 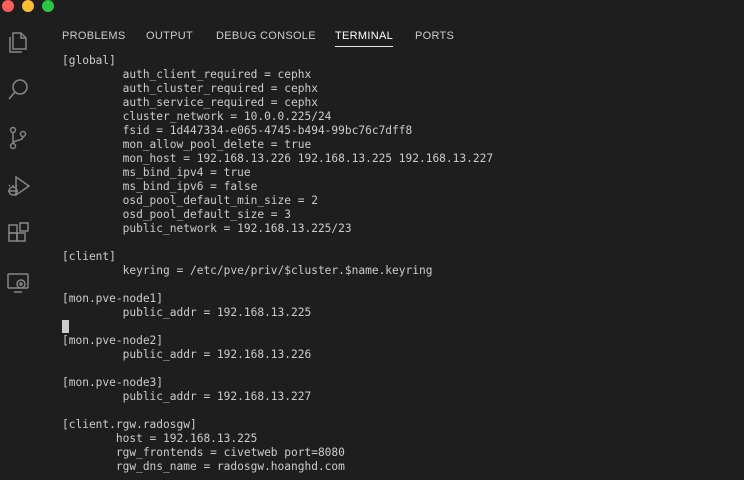 I want to click on terminal-line: auth_cluster_required = cephx, so click(x=190, y=88).